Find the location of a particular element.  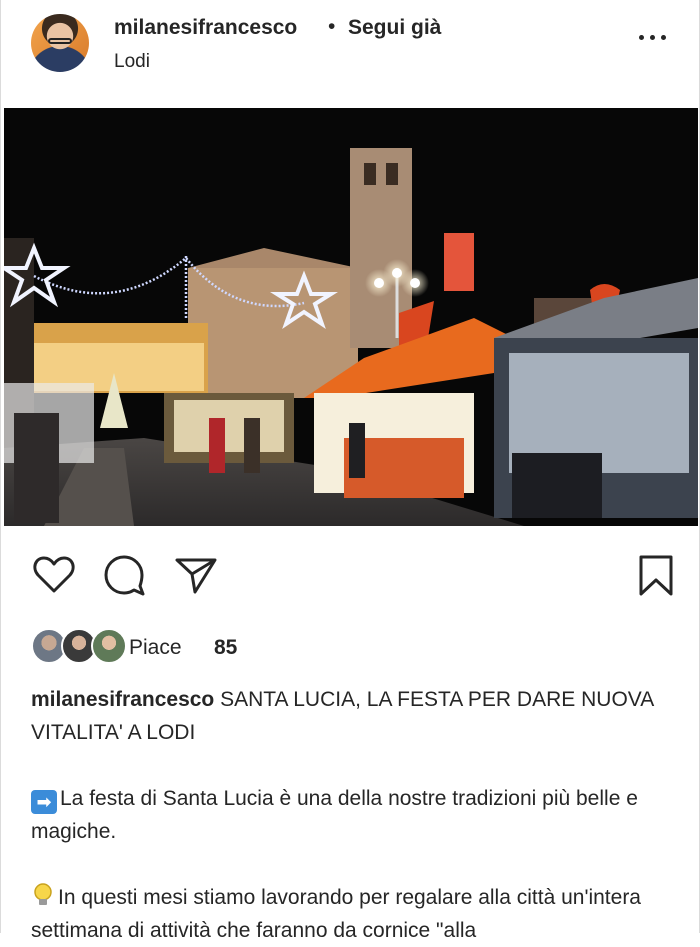

location-link: Lodi is located at coordinates (132, 62).